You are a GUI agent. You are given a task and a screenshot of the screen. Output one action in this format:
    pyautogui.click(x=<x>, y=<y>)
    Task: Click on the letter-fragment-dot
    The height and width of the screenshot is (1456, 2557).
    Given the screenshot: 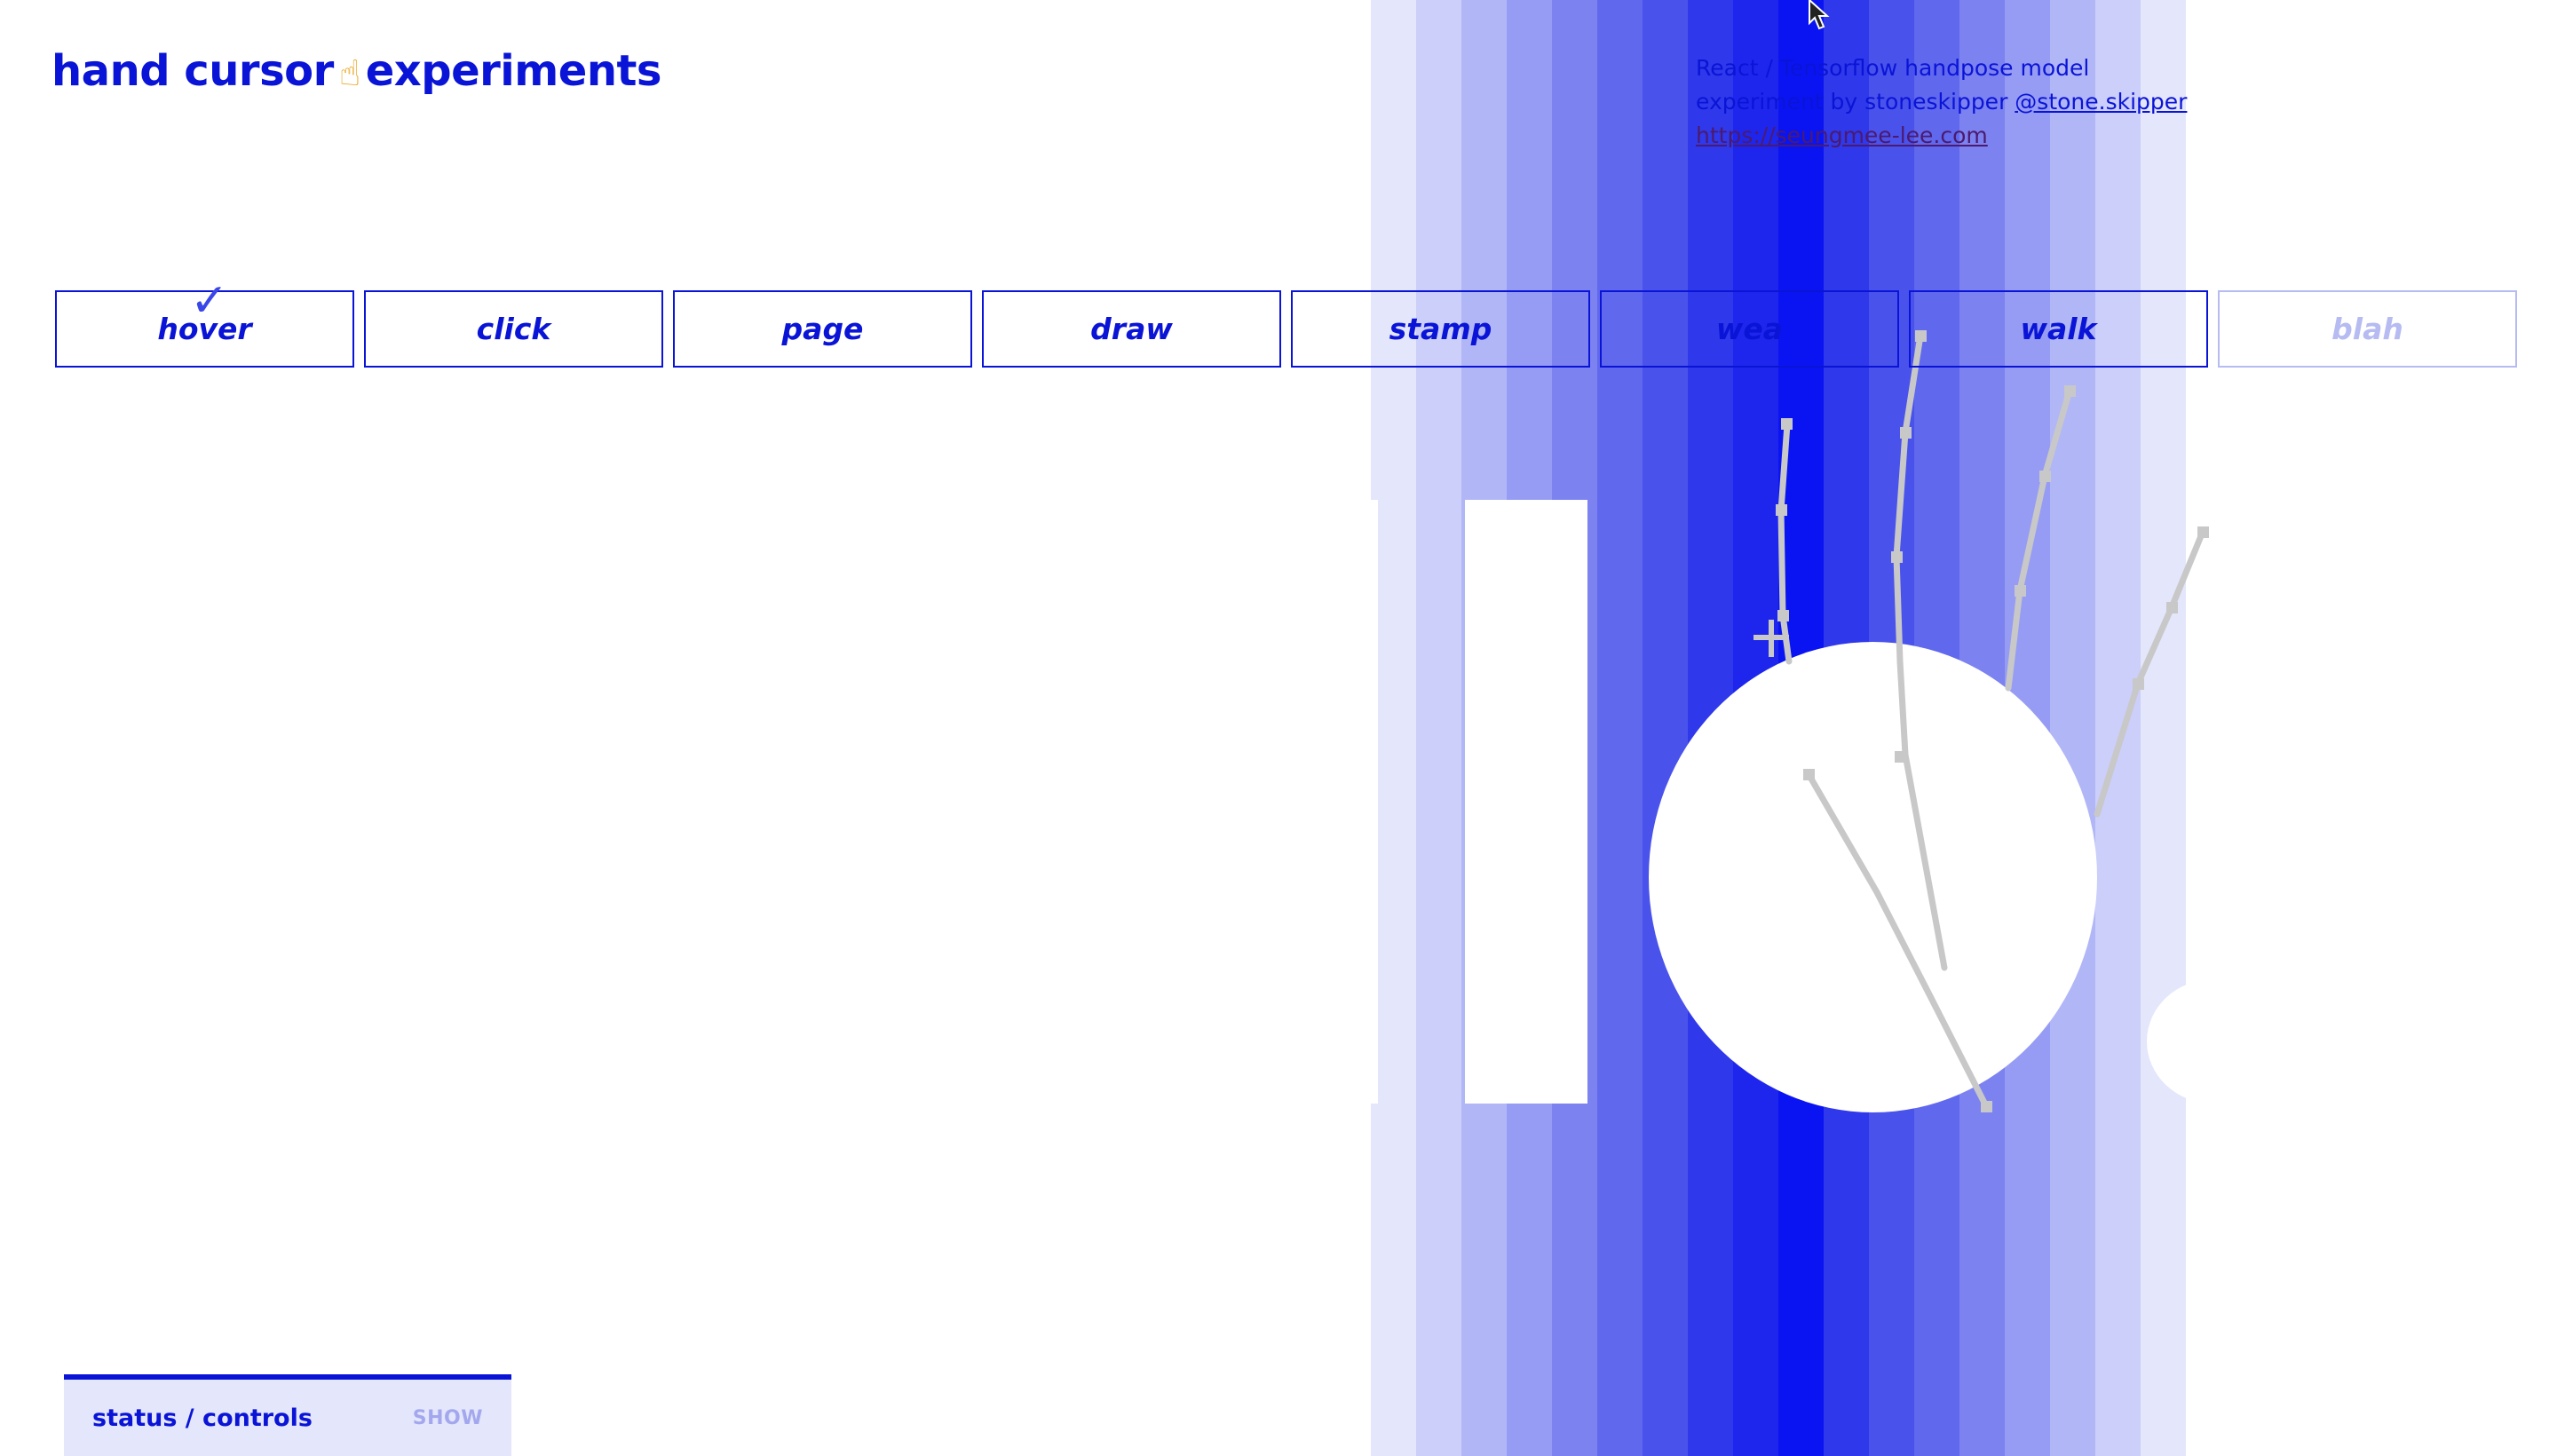 What is the action you would take?
    pyautogui.click(x=2213, y=1041)
    